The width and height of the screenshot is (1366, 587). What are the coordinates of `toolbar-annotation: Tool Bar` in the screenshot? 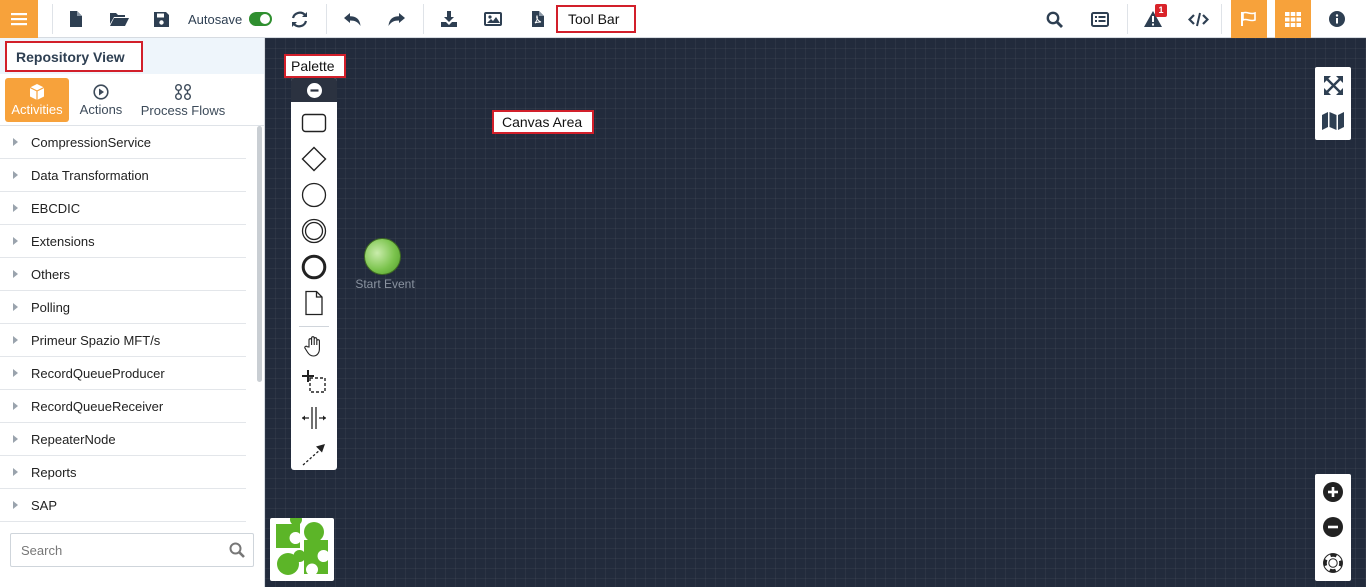 It's located at (596, 19).